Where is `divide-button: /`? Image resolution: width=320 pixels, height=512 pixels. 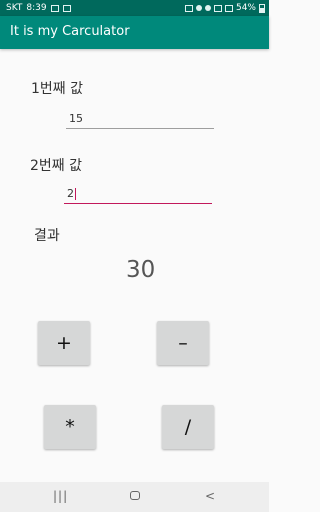
divide-button: / is located at coordinates (188, 427).